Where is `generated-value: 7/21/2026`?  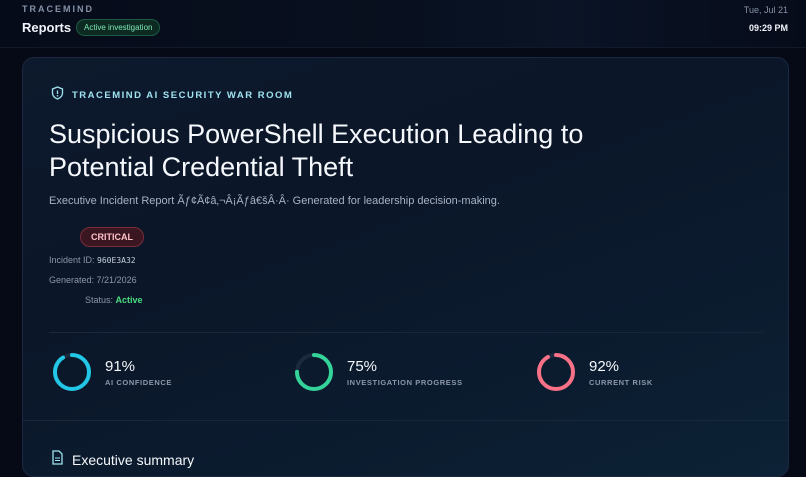
generated-value: 7/21/2026 is located at coordinates (116, 280).